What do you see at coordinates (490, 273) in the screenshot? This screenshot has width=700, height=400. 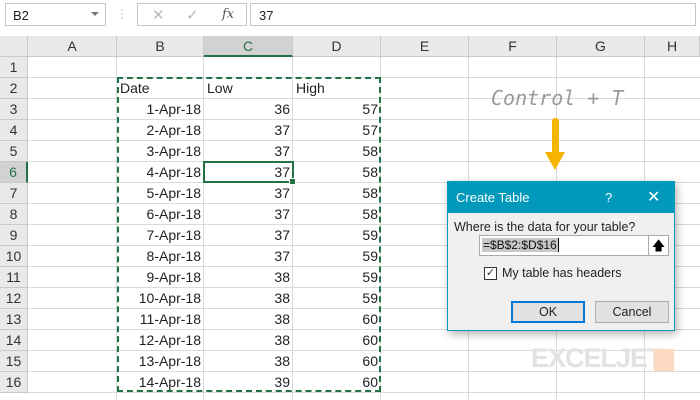 I see `headers-checkbox: ✓` at bounding box center [490, 273].